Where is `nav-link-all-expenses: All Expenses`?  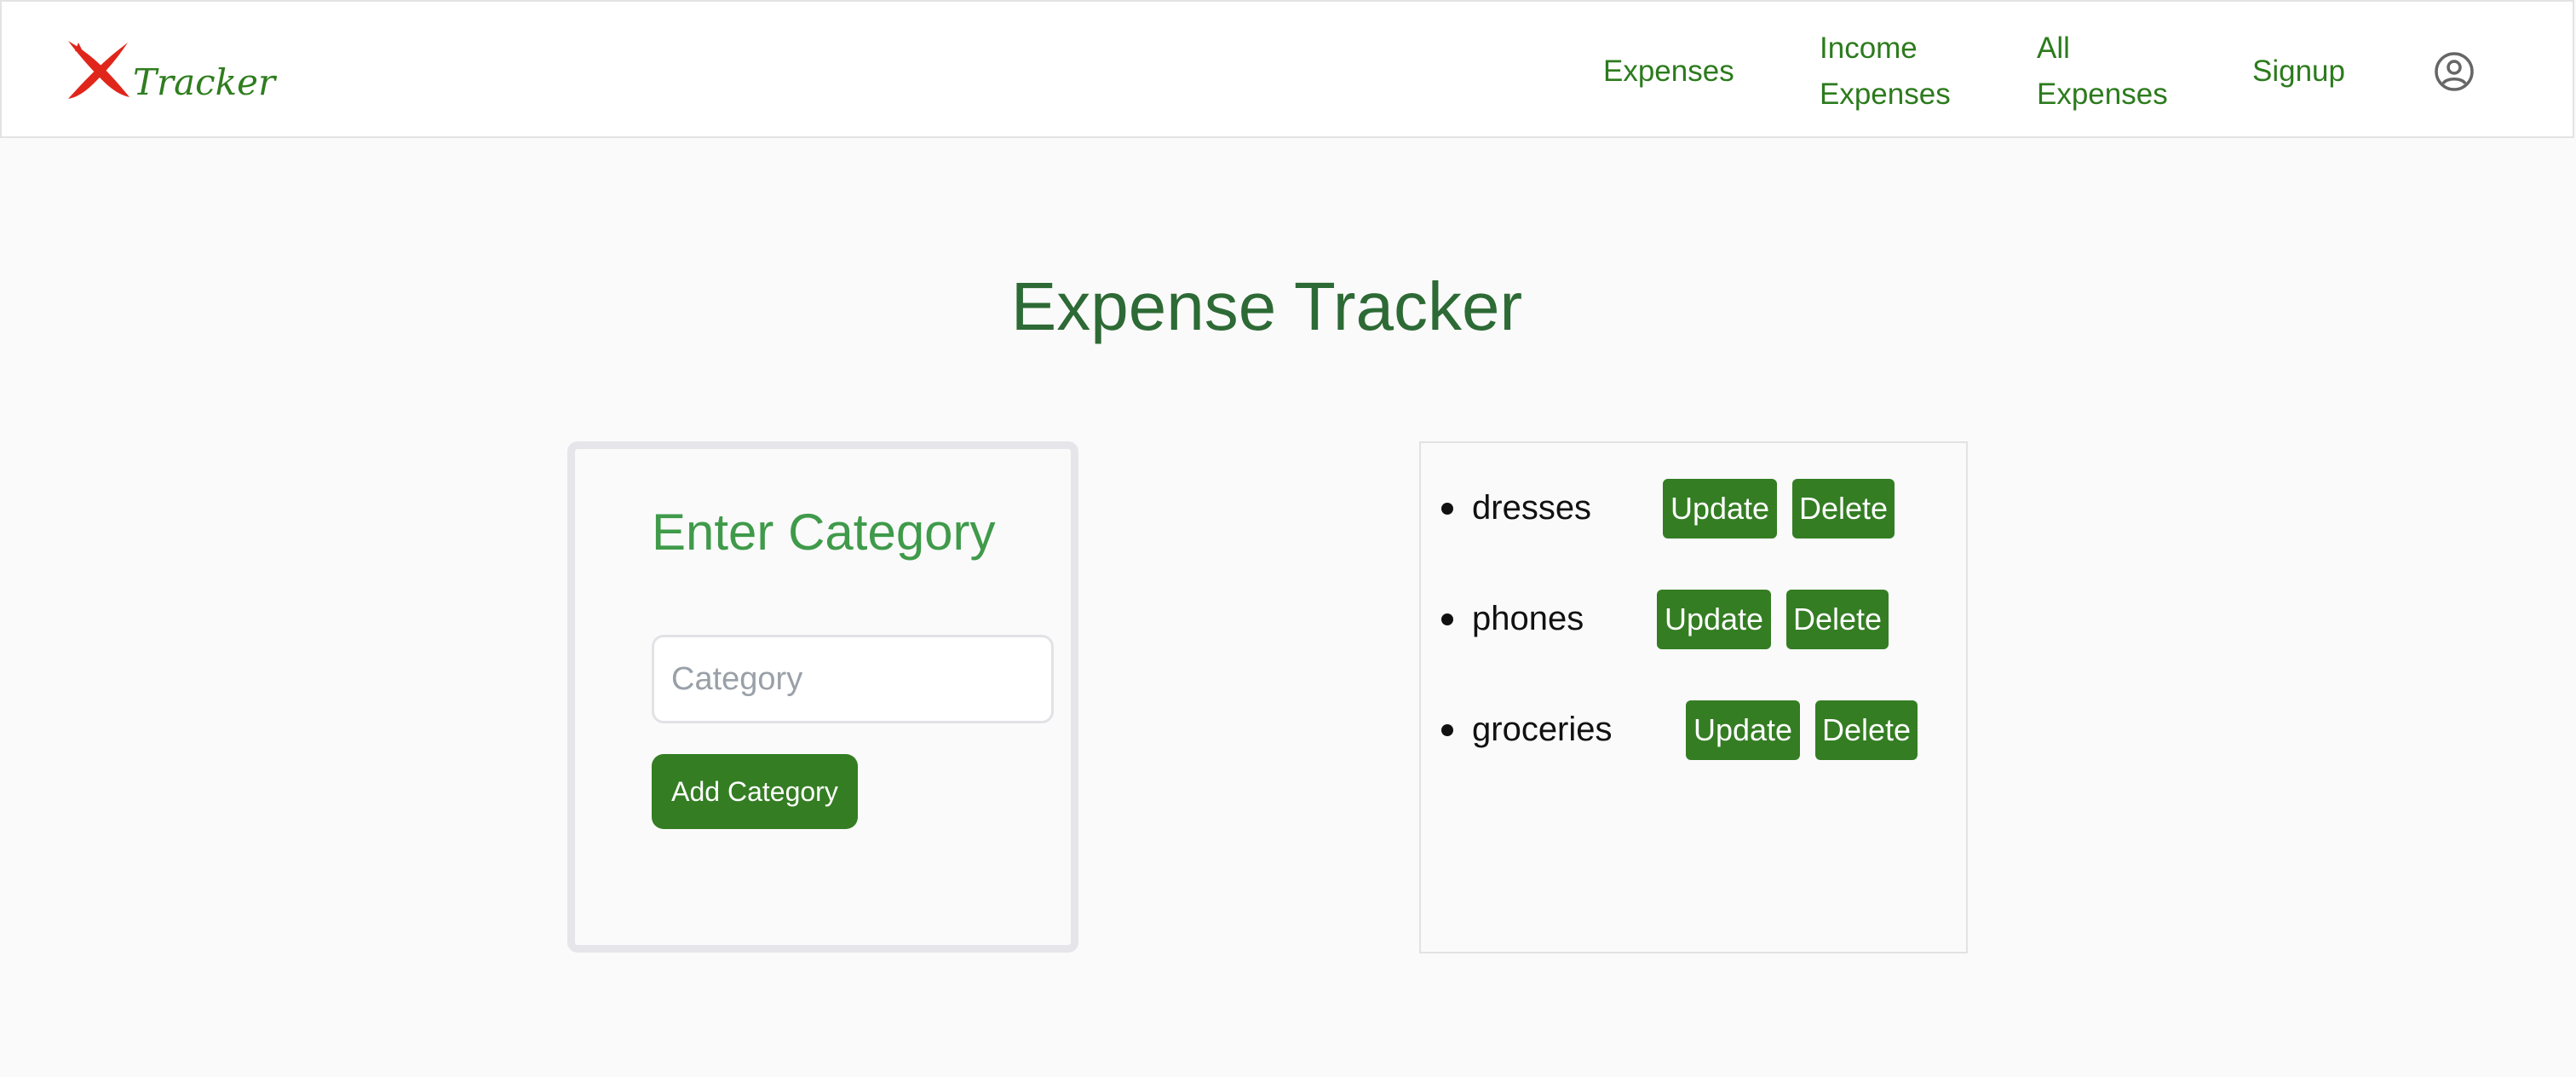 nav-link-all-expenses: All Expenses is located at coordinates (2113, 72).